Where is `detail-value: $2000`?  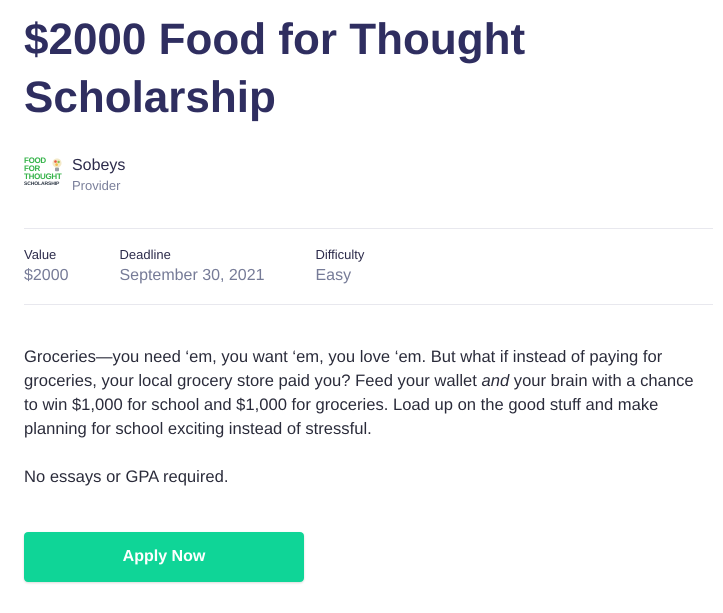 detail-value: $2000 is located at coordinates (46, 276).